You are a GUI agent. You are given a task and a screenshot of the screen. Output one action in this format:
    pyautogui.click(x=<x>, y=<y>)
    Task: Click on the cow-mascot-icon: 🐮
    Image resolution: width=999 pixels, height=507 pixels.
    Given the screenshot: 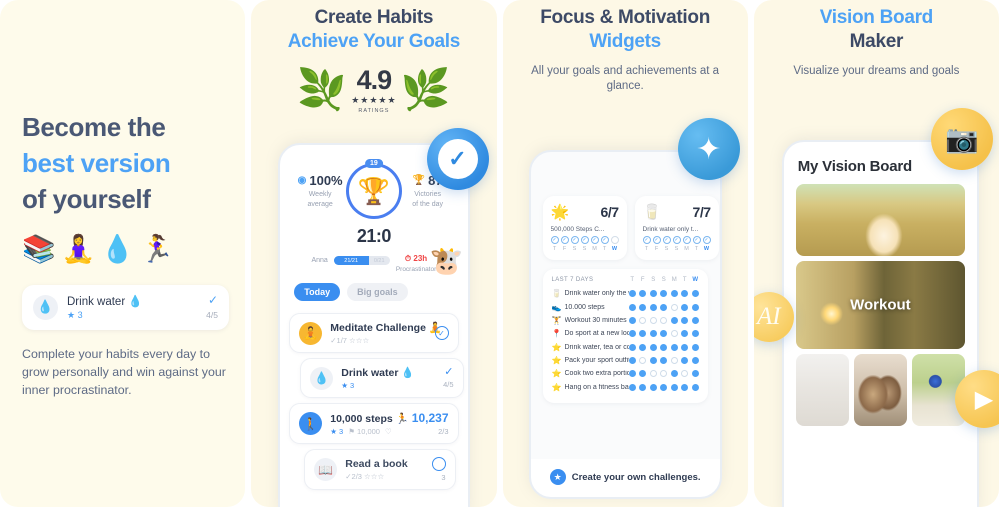 What is the action you would take?
    pyautogui.click(x=446, y=261)
    